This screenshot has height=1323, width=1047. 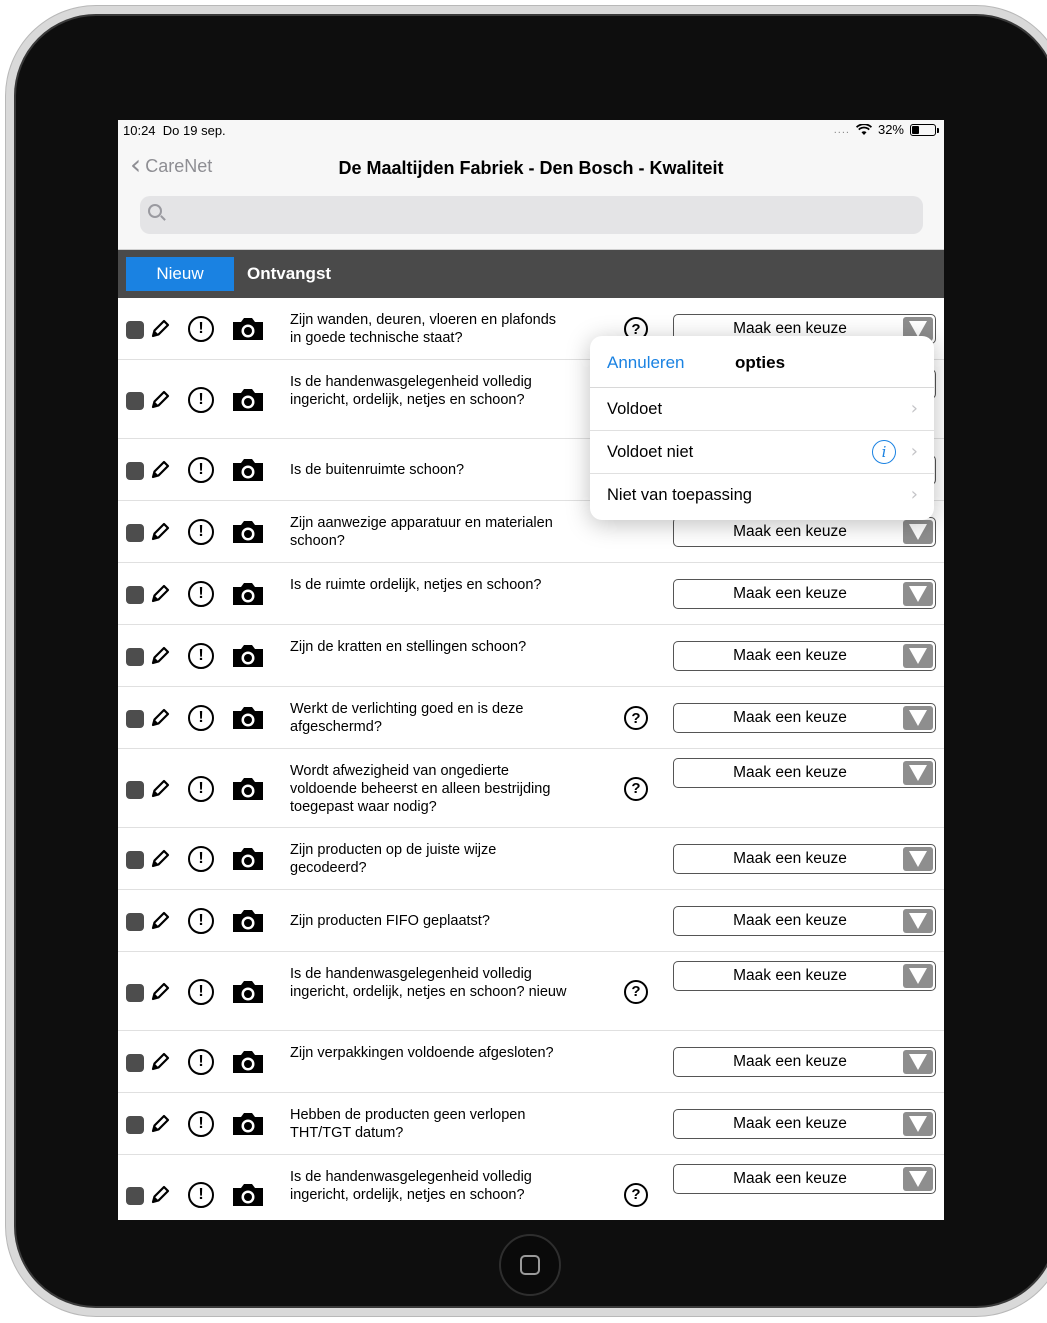 I want to click on status-bar: 10:24 Do 19 sep. .... 32%, so click(x=531, y=131).